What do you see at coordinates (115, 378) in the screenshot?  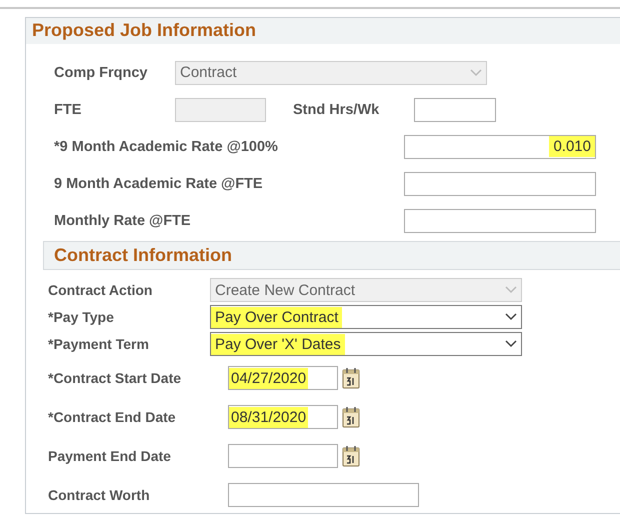 I see `field-label: *Contract Start Date` at bounding box center [115, 378].